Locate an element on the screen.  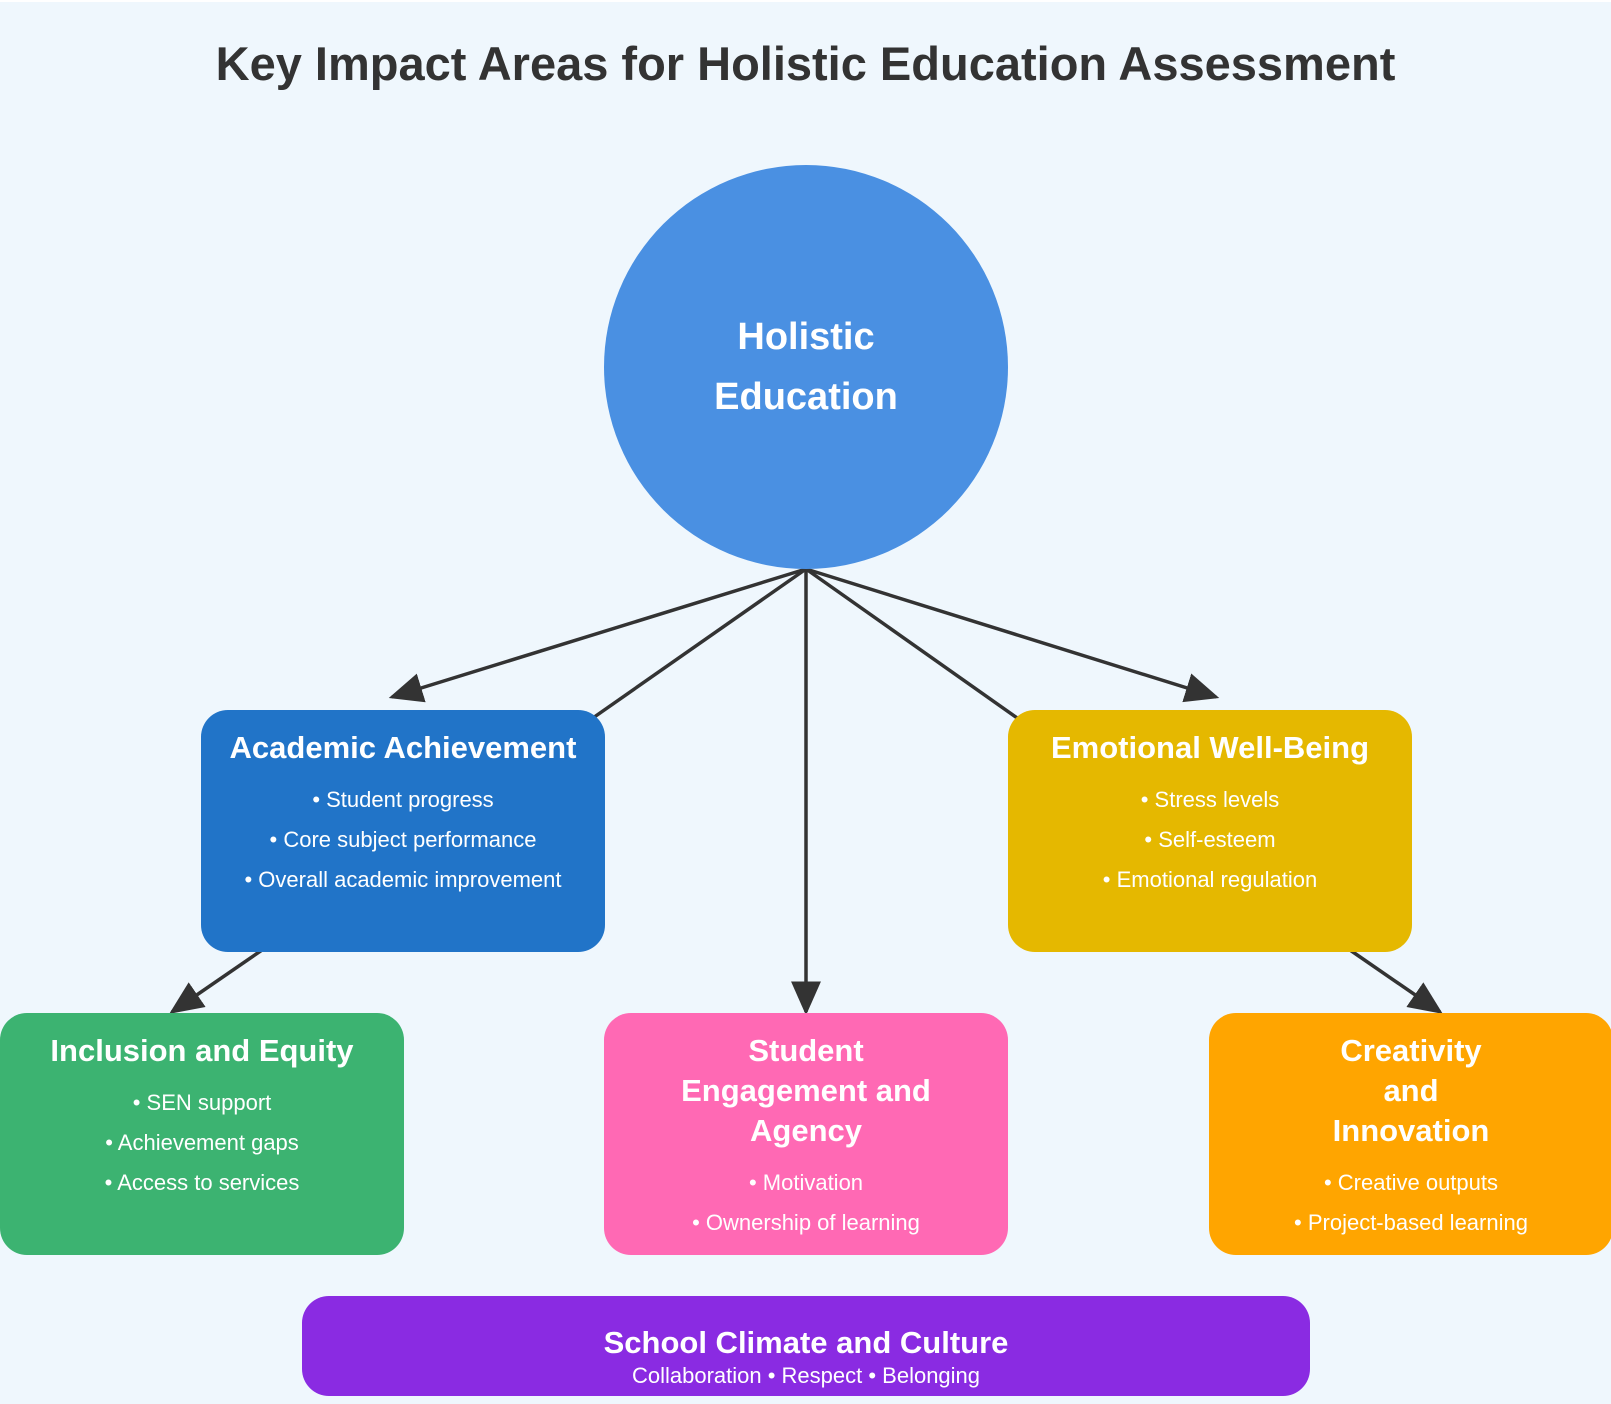
hub-label-line2: Education is located at coordinates (806, 397).